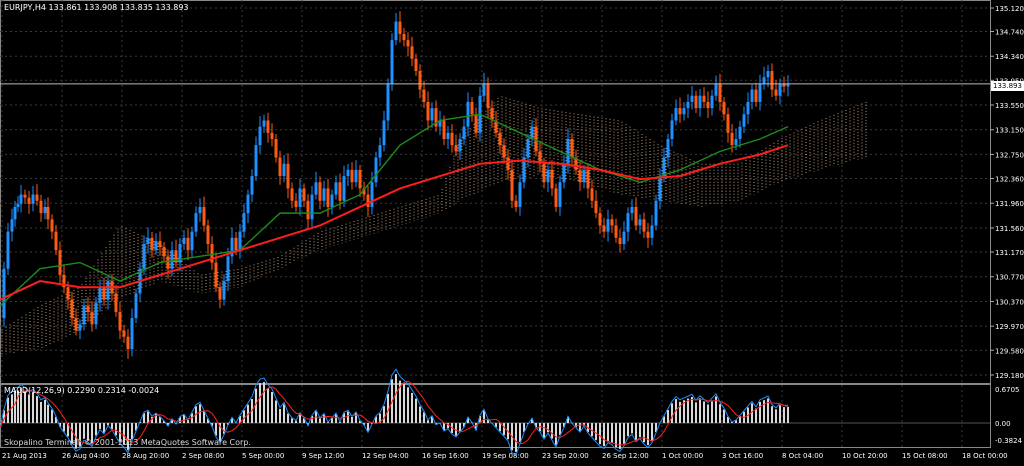  I want to click on price-tick-label: 133.150, so click(1009, 131).